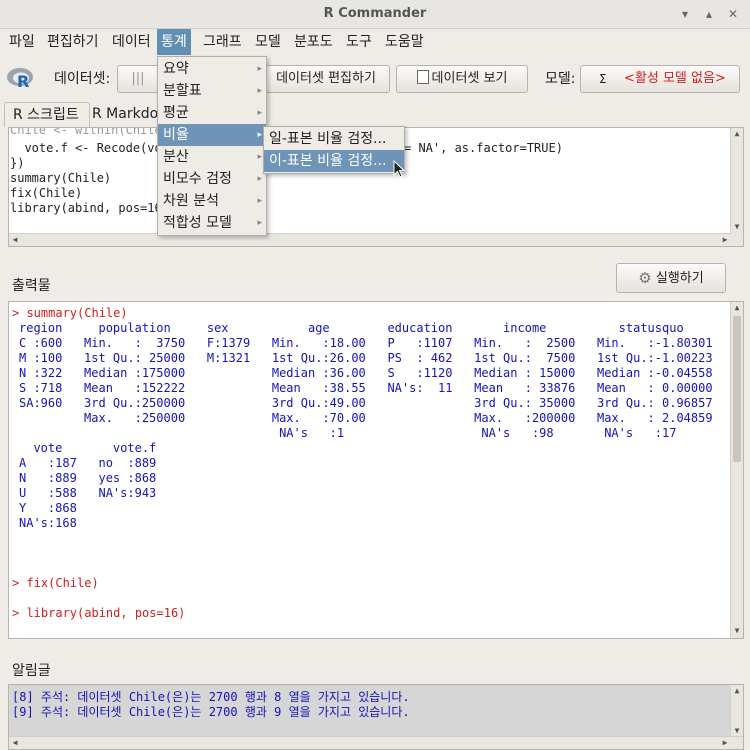 The image size is (750, 750). What do you see at coordinates (222, 42) in the screenshot?
I see `menu-graphs: 그래프` at bounding box center [222, 42].